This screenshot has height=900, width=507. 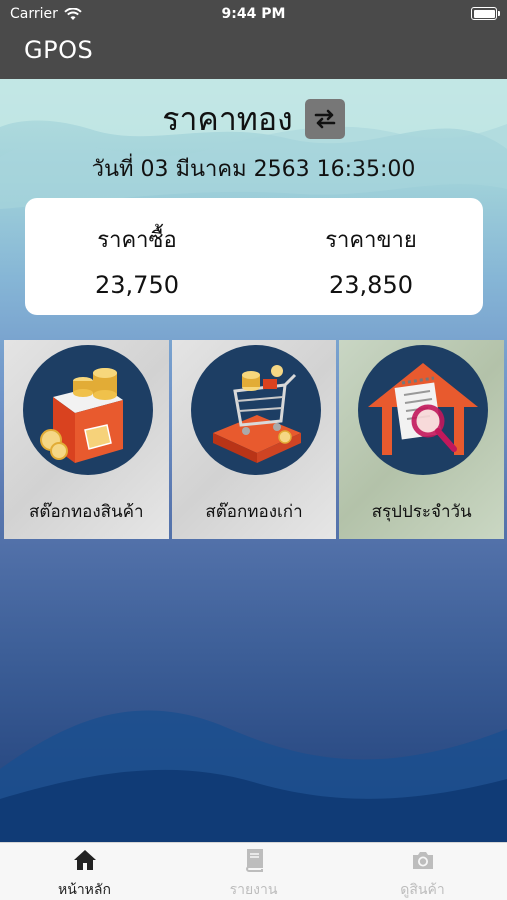 I want to click on price-date: วันที่ 03 มีนาคม 2563 16:35:00, so click(x=253, y=169).